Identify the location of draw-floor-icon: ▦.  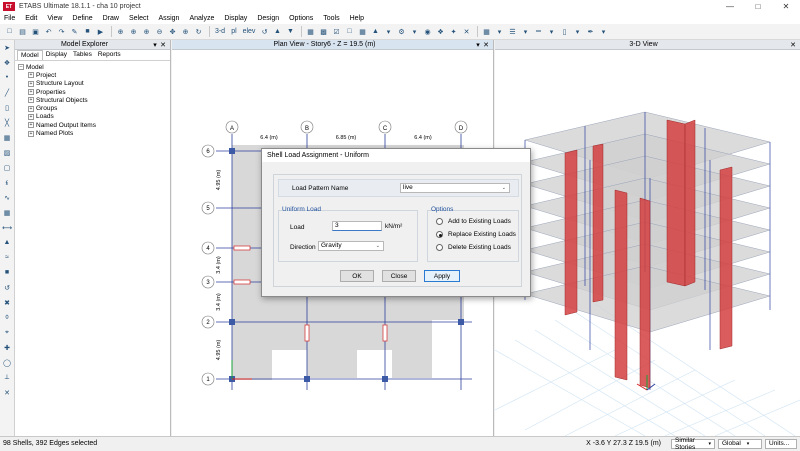
(7, 137).